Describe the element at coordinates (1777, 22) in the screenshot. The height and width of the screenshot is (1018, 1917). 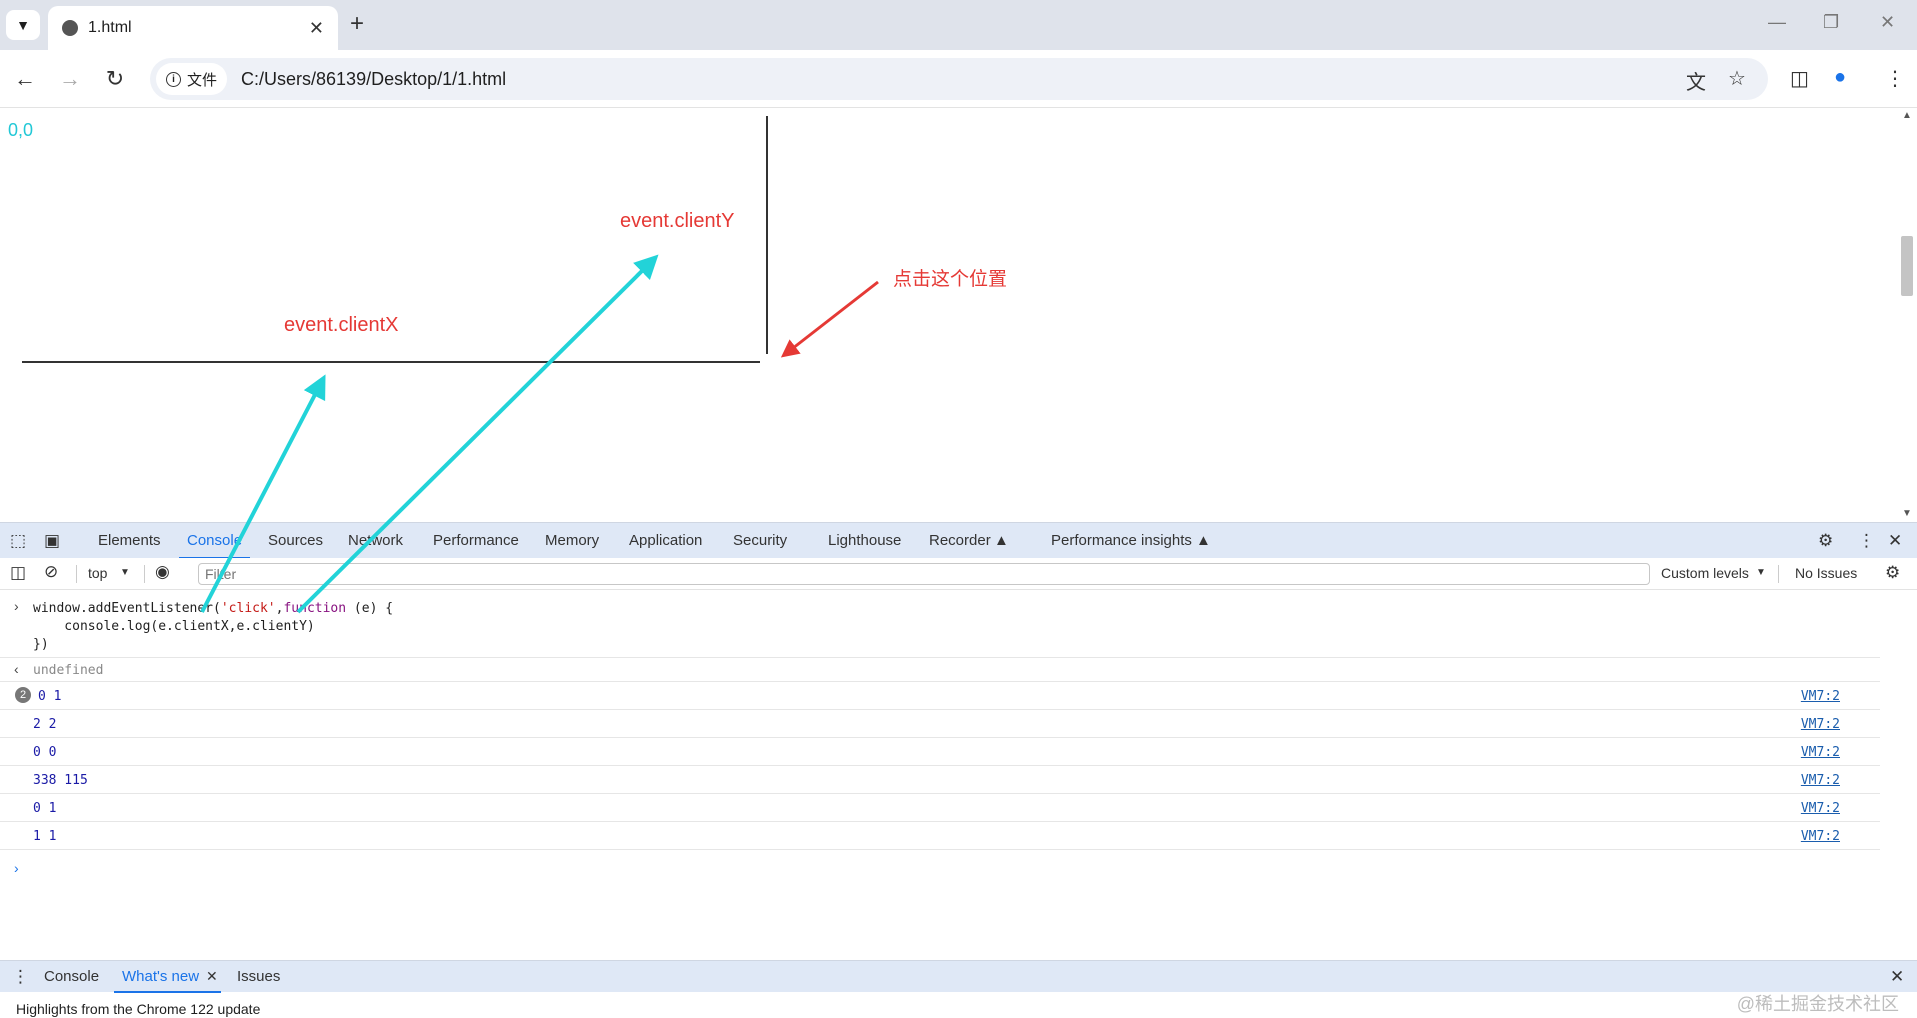
I see `minimize-icon: —` at that location.